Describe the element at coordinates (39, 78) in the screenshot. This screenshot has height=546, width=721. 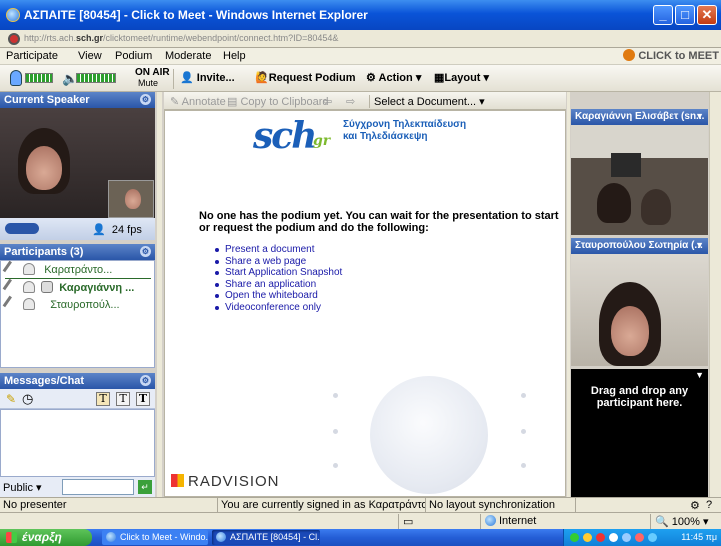
I see `mic-level-slider` at that location.